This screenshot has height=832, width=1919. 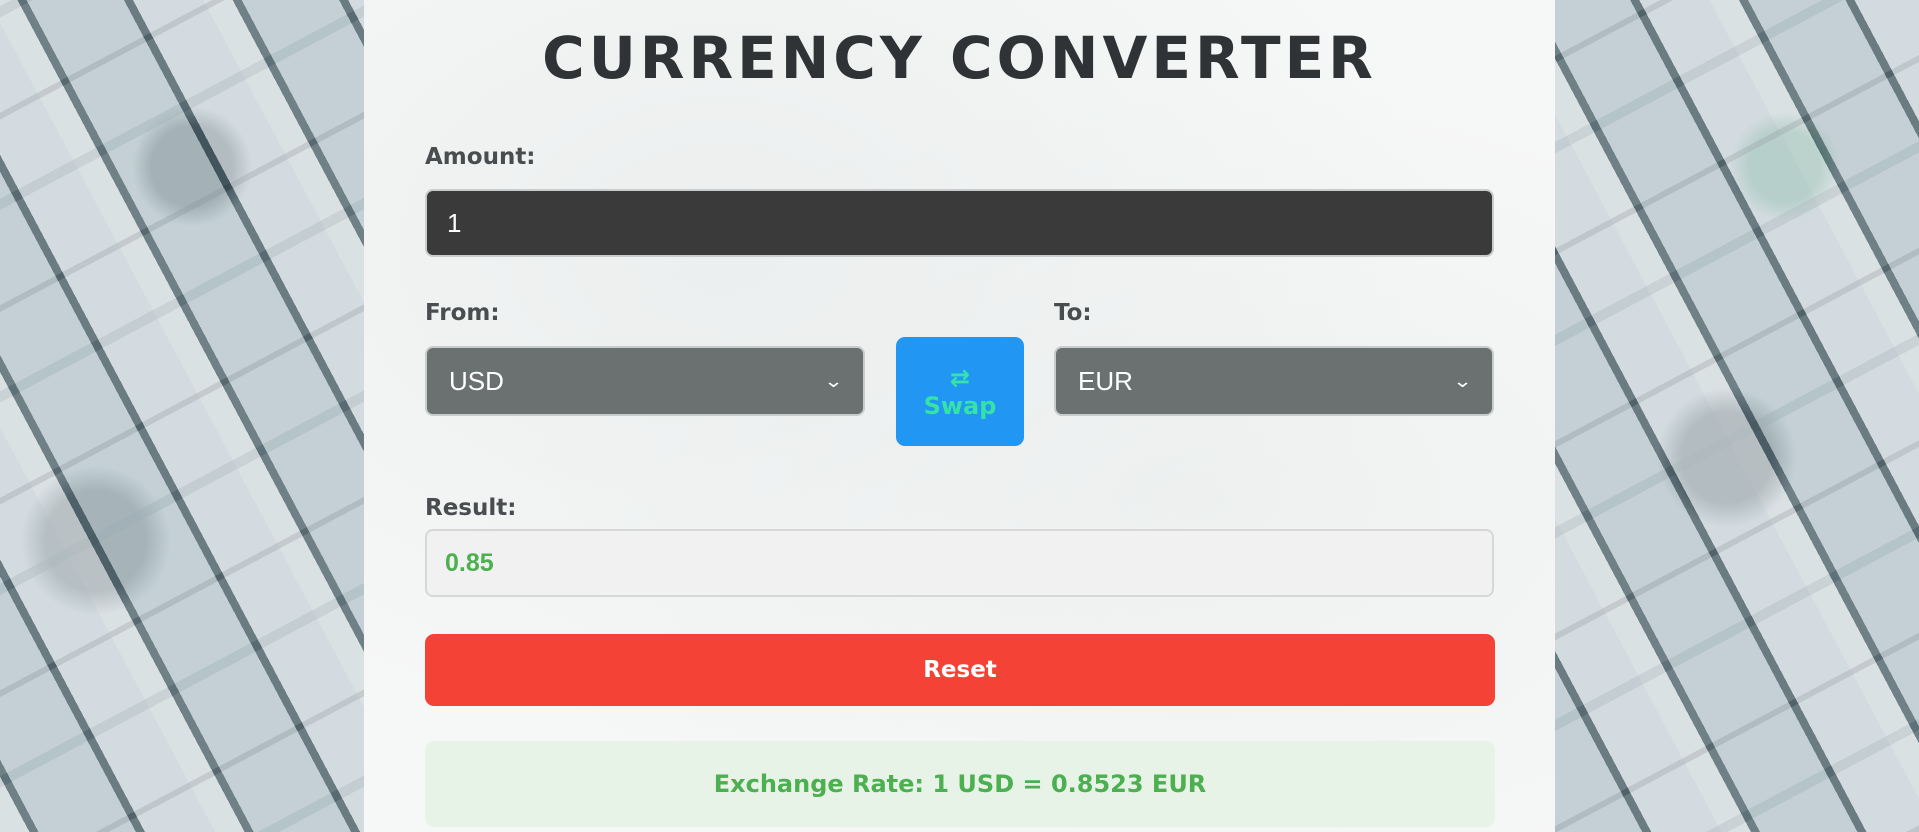 I want to click on result-field: 0.85, so click(x=959, y=563).